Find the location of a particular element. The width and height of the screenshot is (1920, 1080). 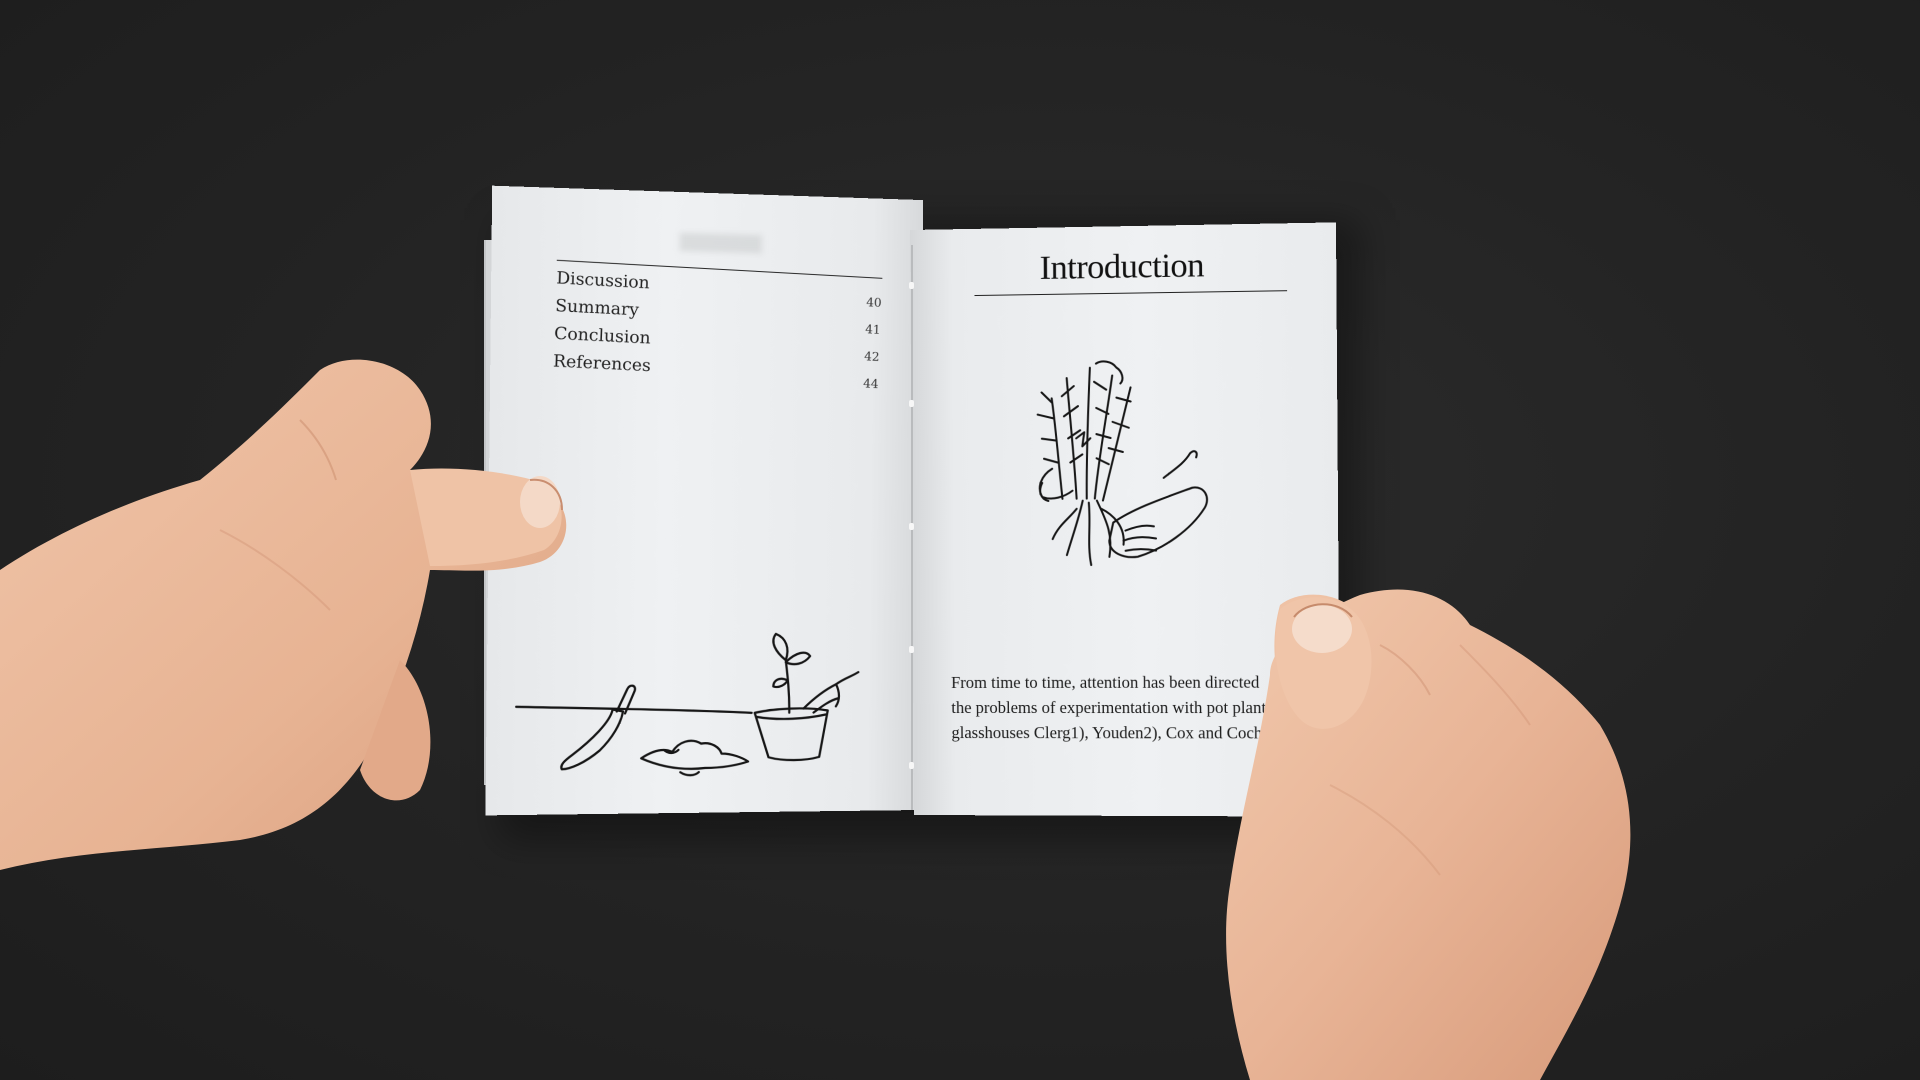

seedling-stem-icon is located at coordinates (787, 686).